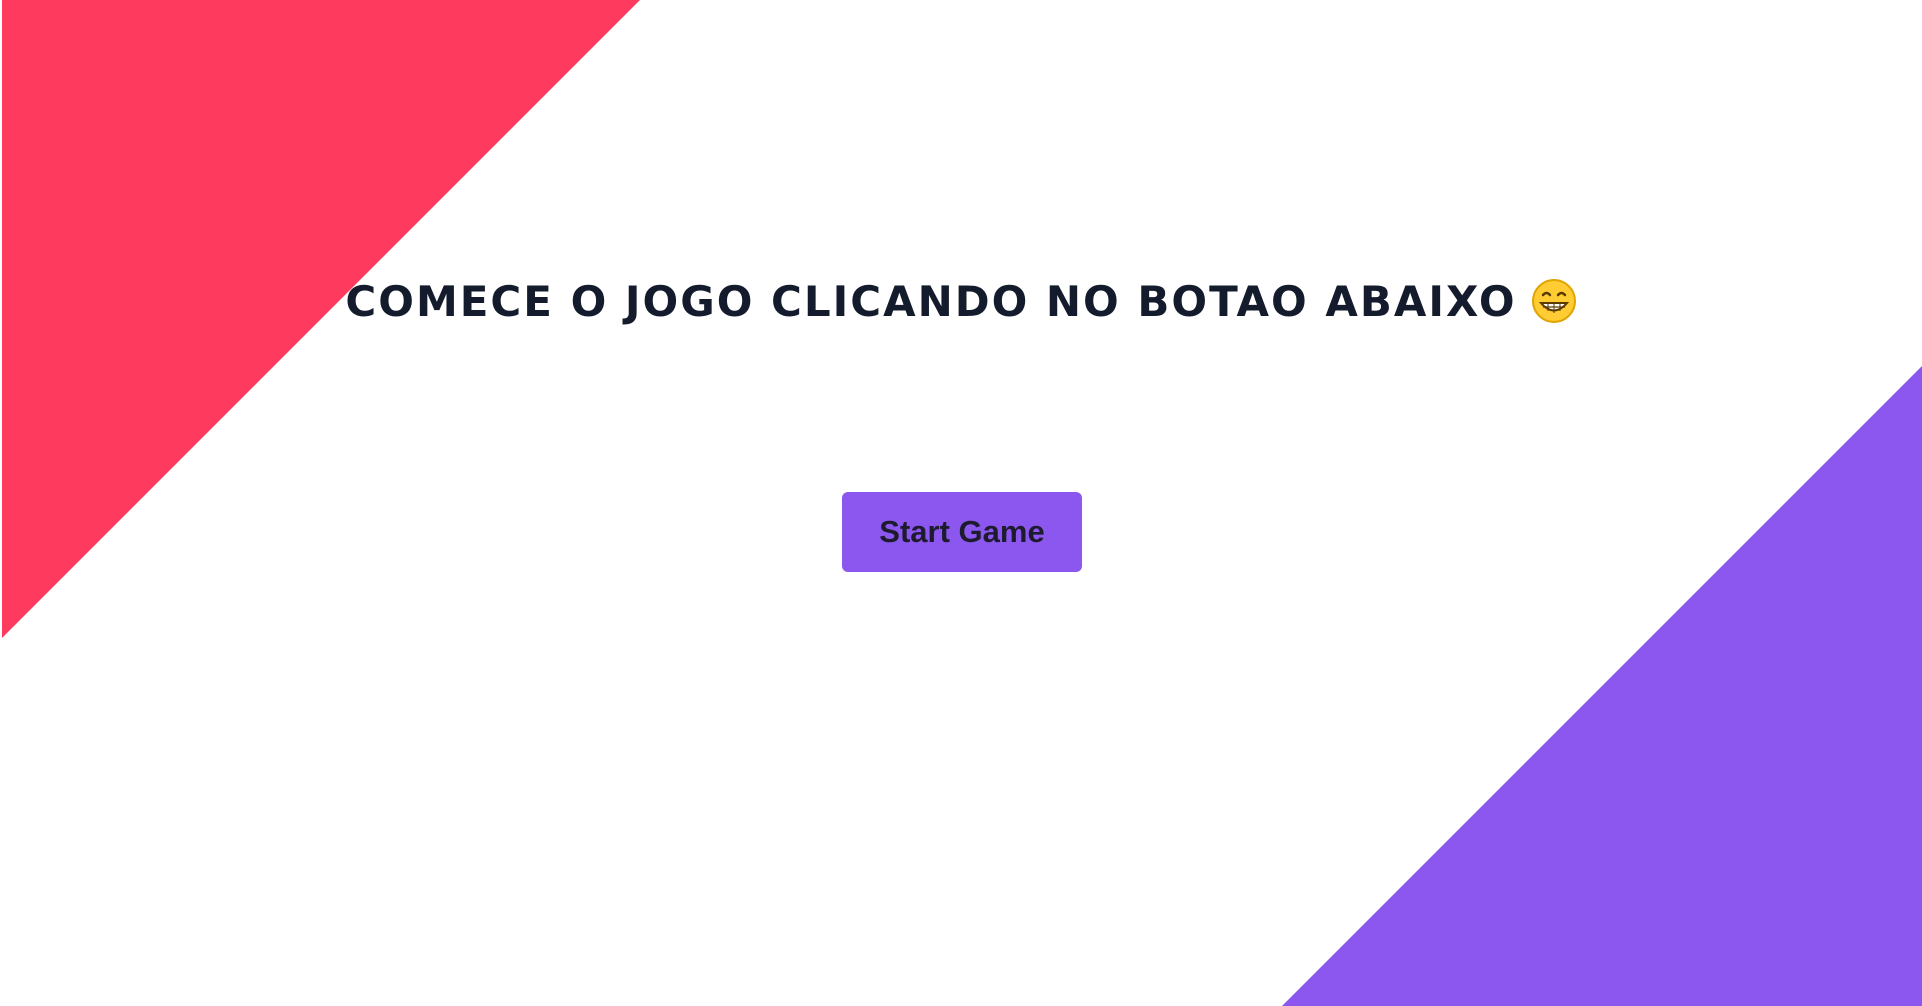 Image resolution: width=1922 pixels, height=1006 pixels. I want to click on title-text: COMECE O JOGO CLICANDO NO BOTAO ABAIXO, so click(931, 301).